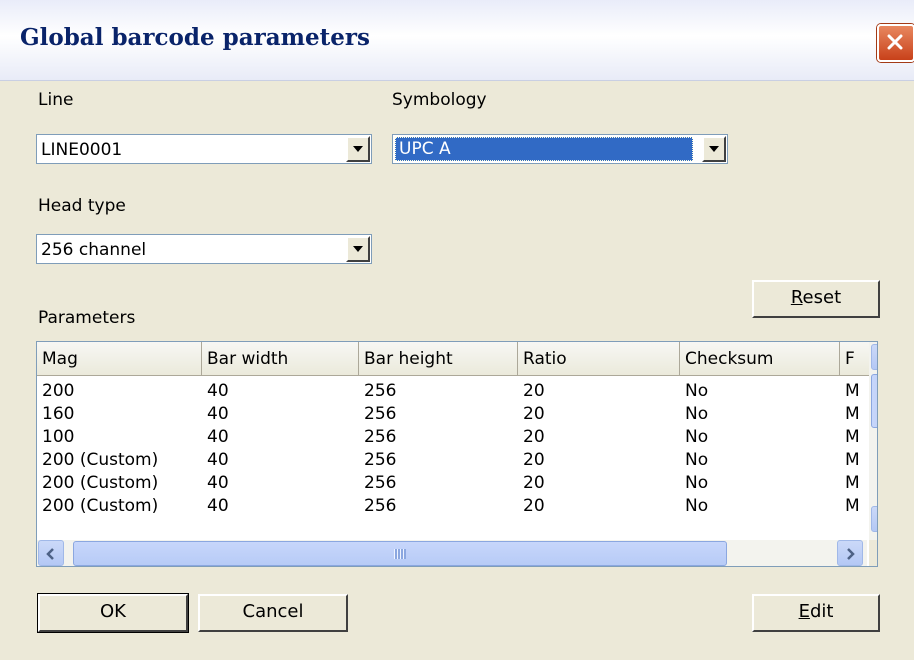 This screenshot has width=914, height=660. I want to click on table-row: 160 40 256 20 No M, so click(452, 414).